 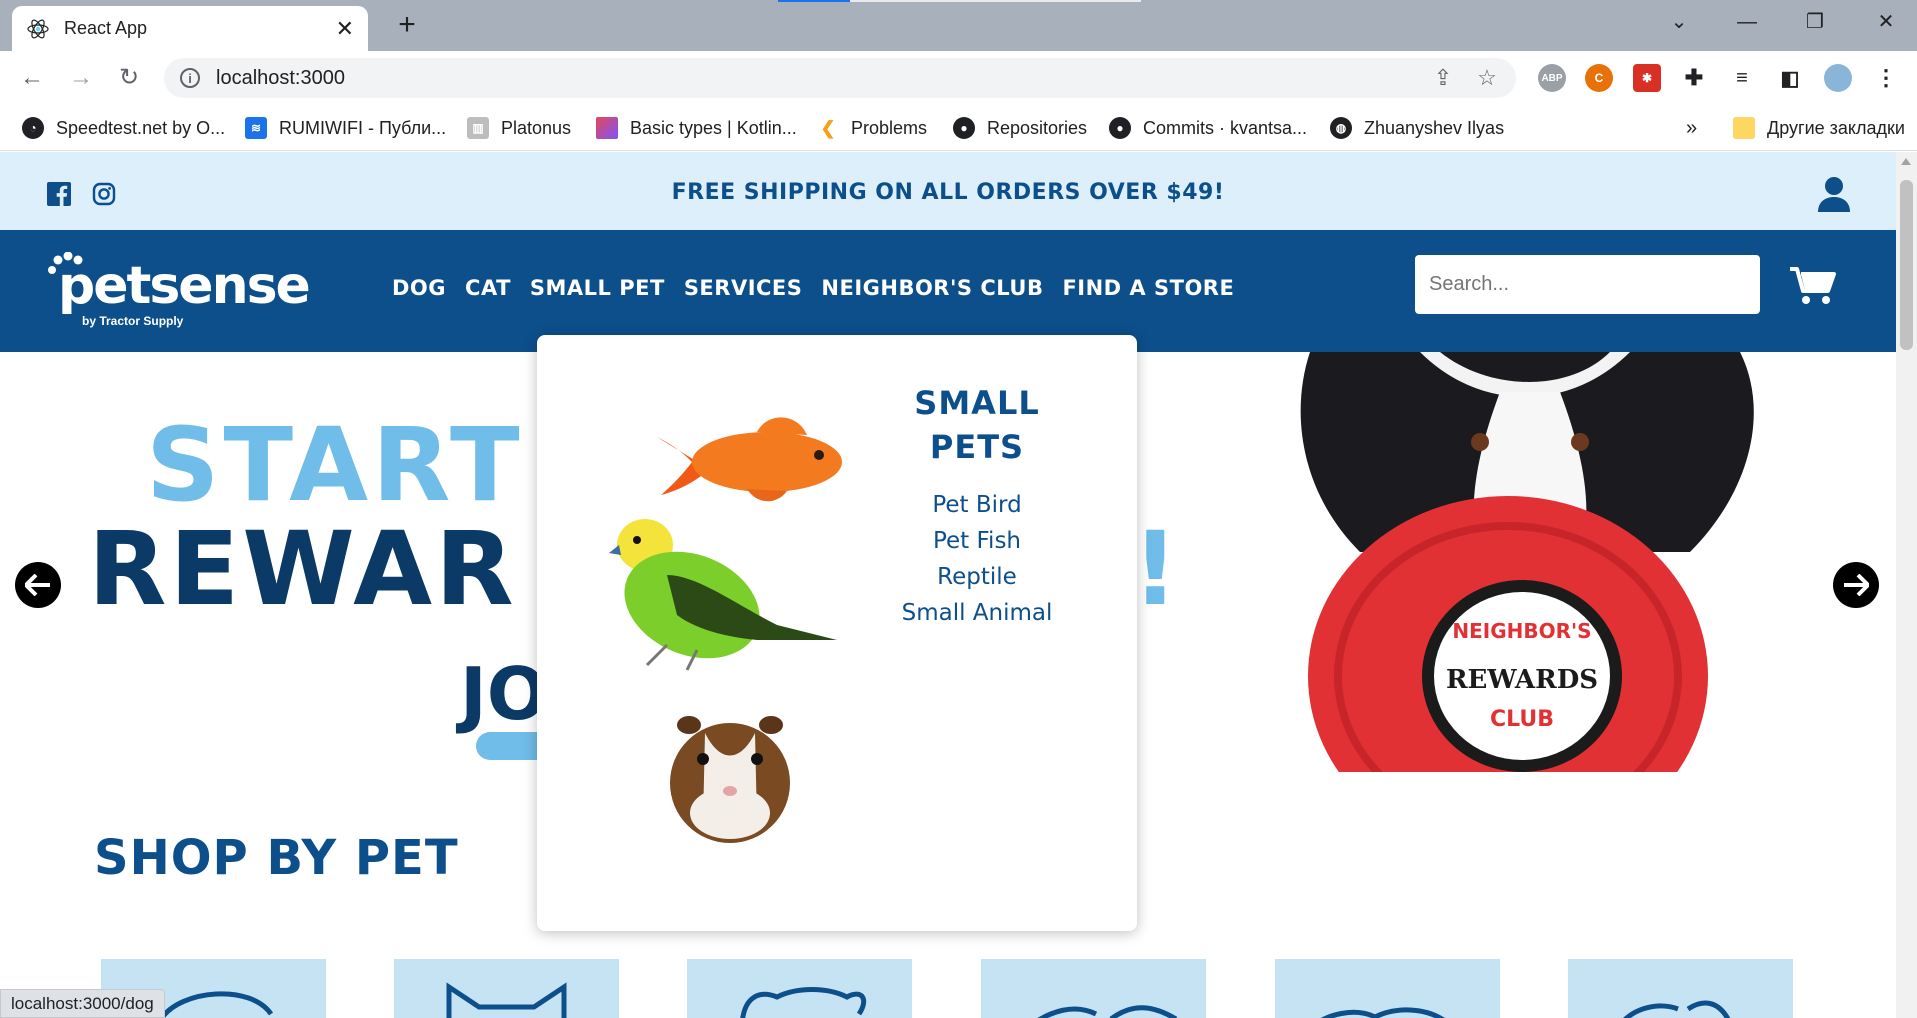 I want to click on nav-small-pet: SMALL PET, so click(x=597, y=288).